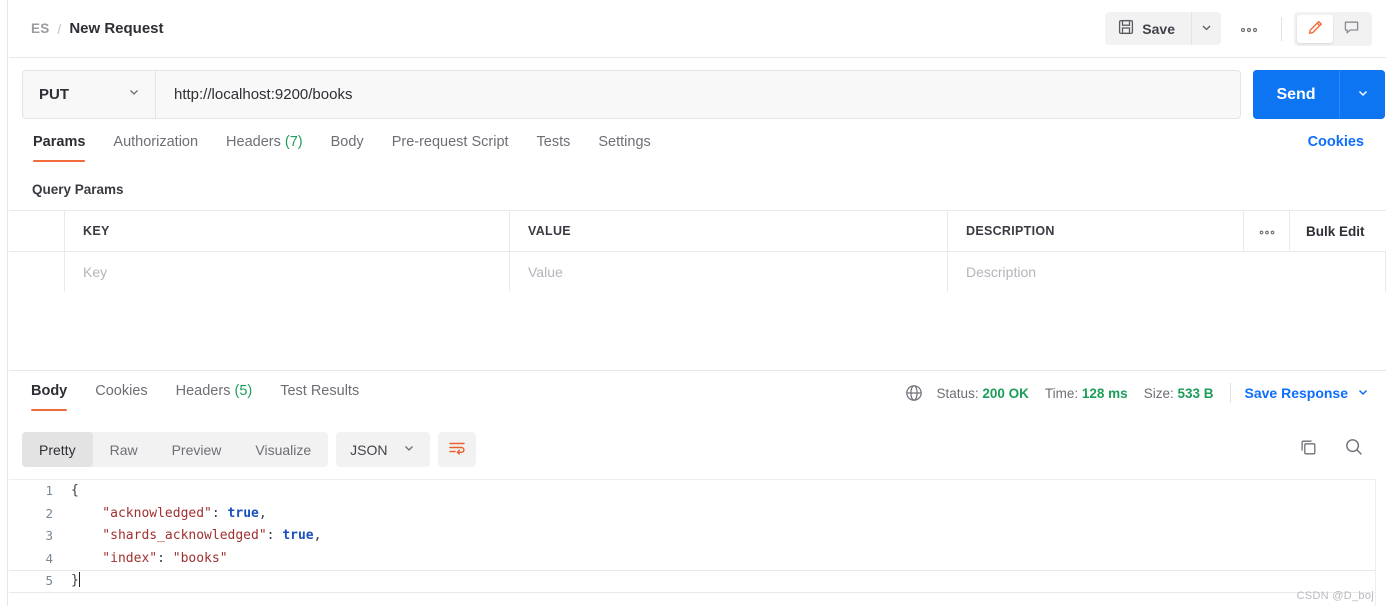  What do you see at coordinates (49, 391) in the screenshot?
I see `response-tab-body-label: Body` at bounding box center [49, 391].